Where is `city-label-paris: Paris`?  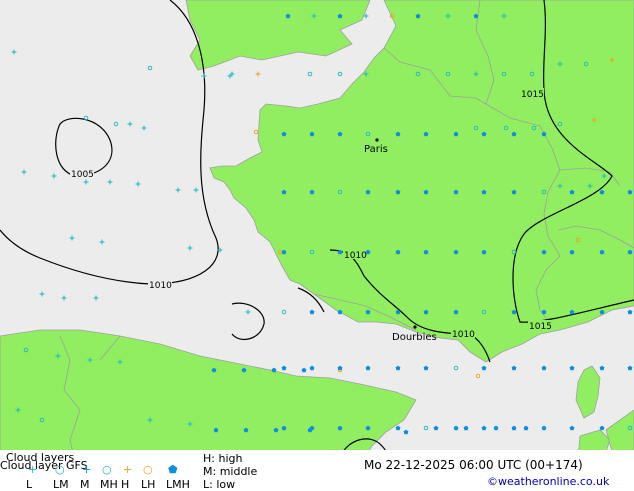
city-label-paris: Paris is located at coordinates (376, 149).